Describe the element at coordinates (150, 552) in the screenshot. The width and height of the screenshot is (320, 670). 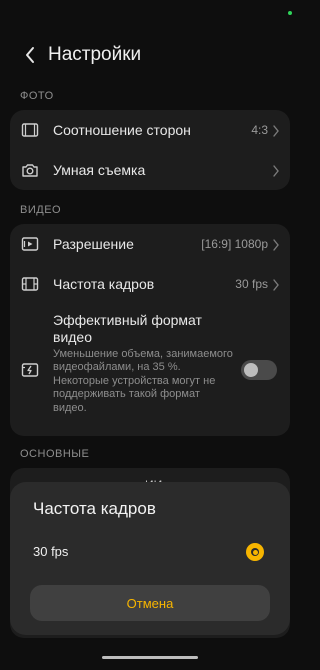
I see `frame-rate-option: 30 fps` at that location.